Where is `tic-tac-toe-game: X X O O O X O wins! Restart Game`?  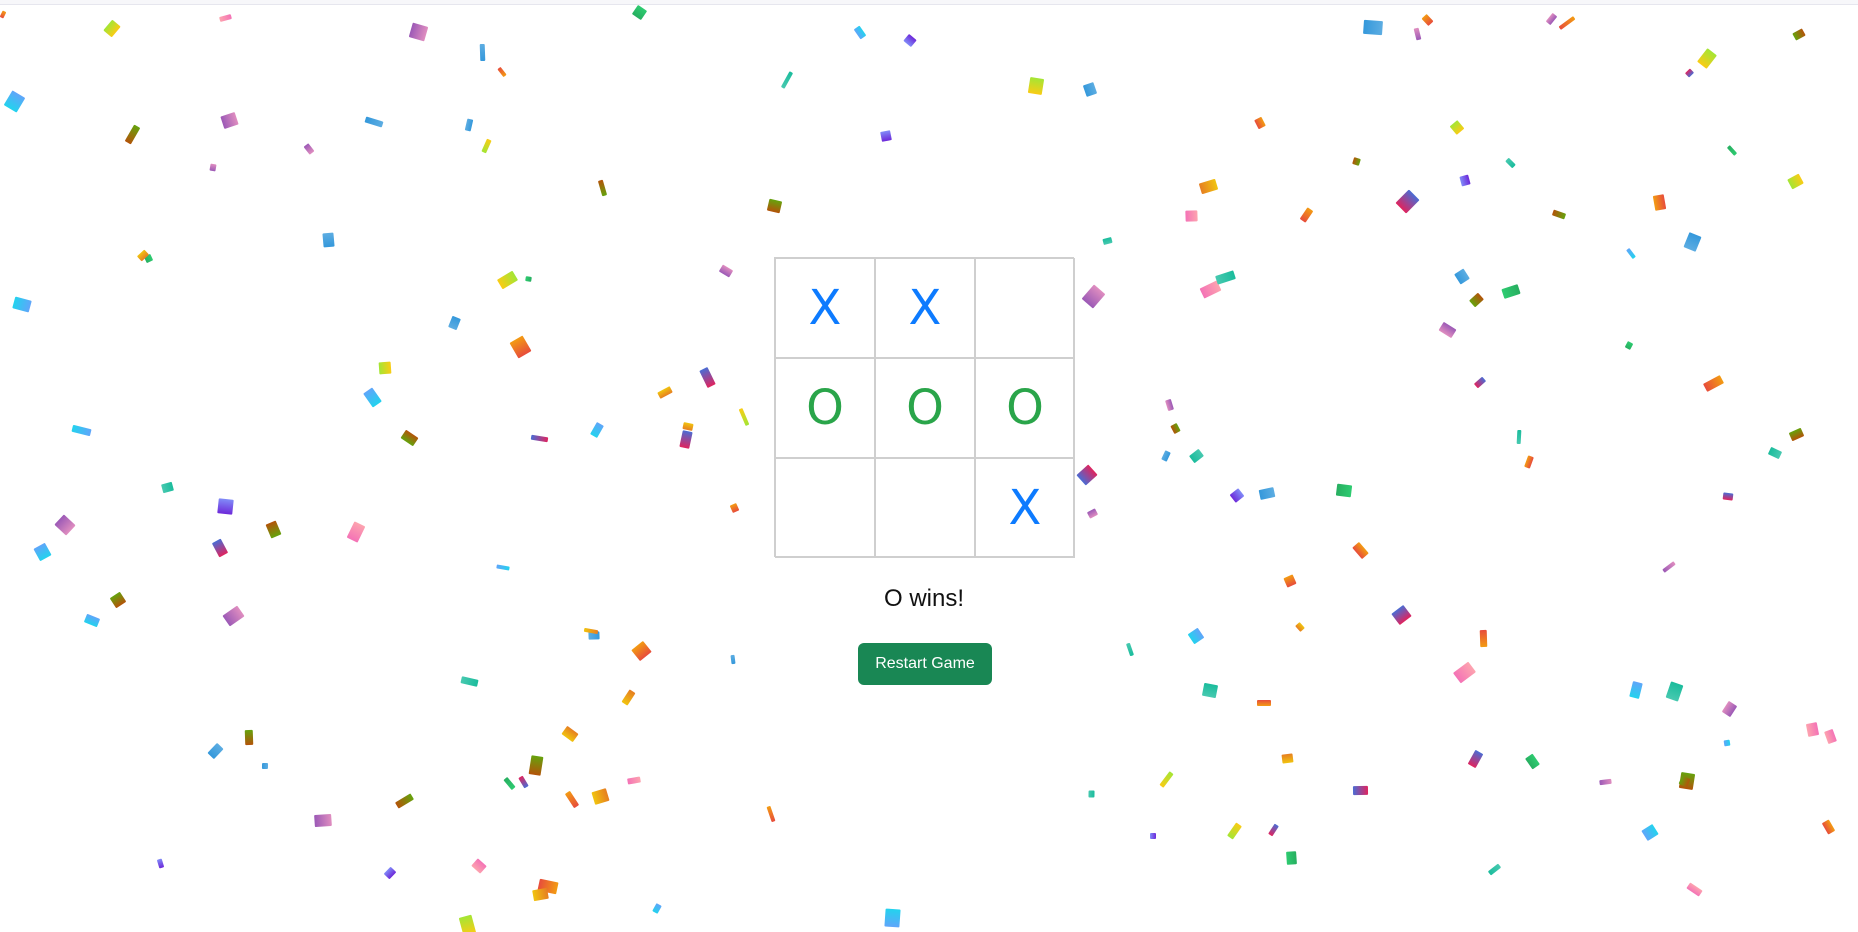 tic-tac-toe-game: X X O O O X O wins! Restart Game is located at coordinates (924, 471).